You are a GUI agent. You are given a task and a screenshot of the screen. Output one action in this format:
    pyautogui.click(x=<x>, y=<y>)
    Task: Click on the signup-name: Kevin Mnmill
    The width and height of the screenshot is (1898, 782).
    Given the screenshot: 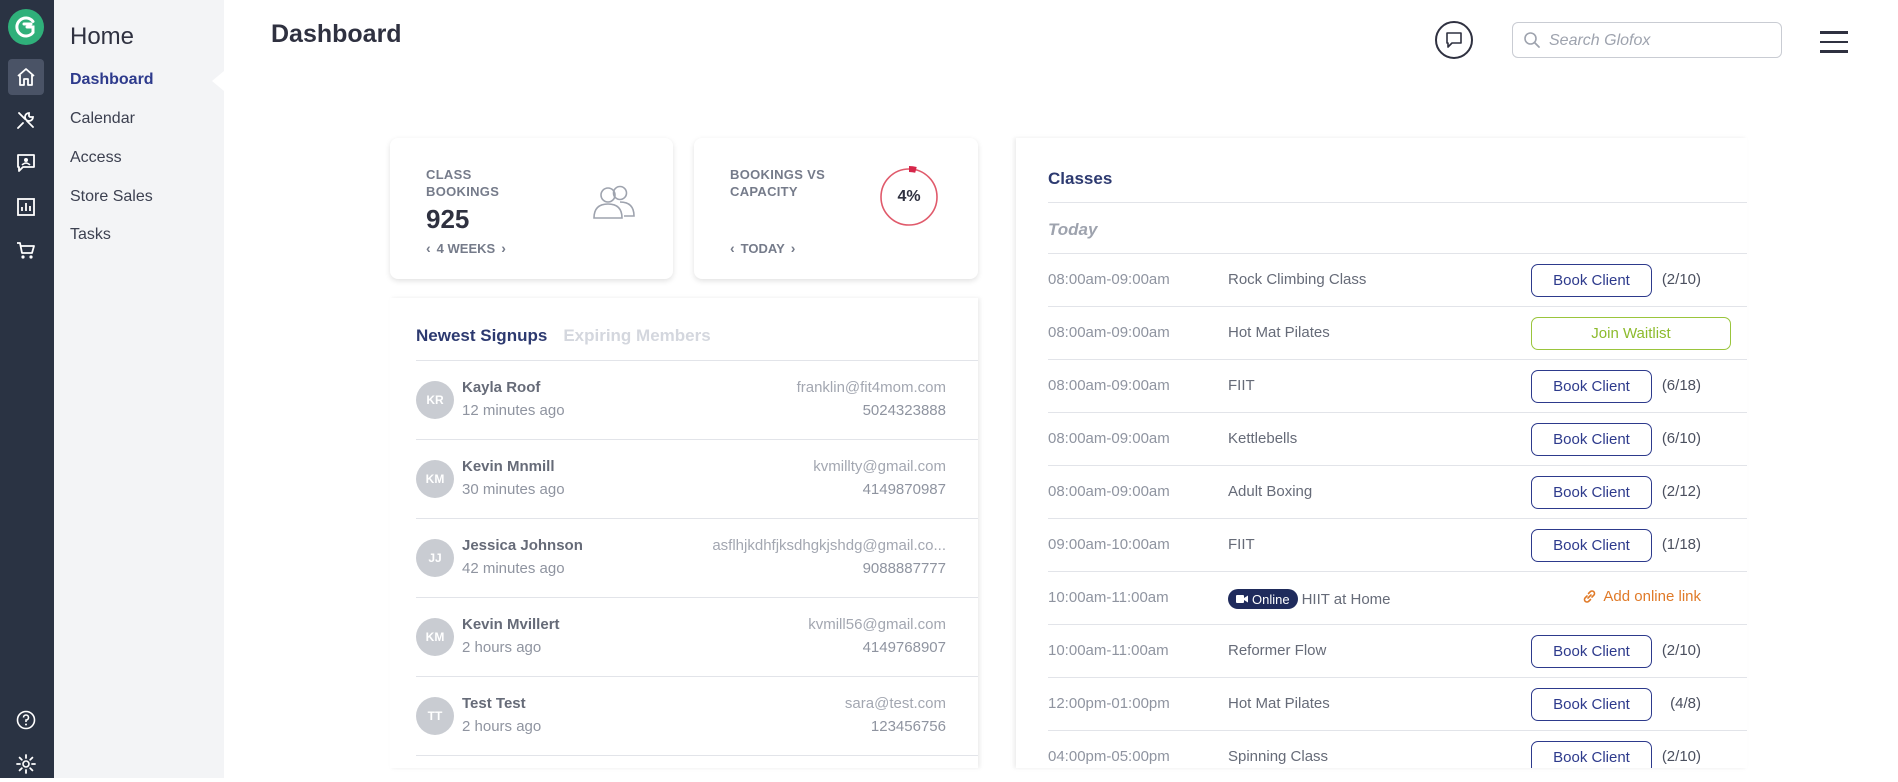 What is the action you would take?
    pyautogui.click(x=508, y=466)
    